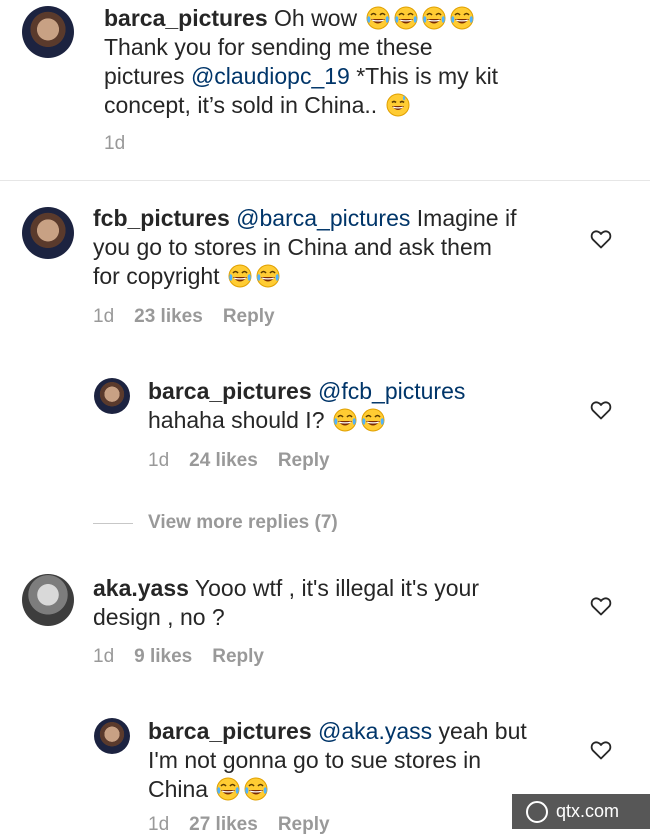  Describe the element at coordinates (588, 811) in the screenshot. I see `watermark-text: qtx.com` at that location.